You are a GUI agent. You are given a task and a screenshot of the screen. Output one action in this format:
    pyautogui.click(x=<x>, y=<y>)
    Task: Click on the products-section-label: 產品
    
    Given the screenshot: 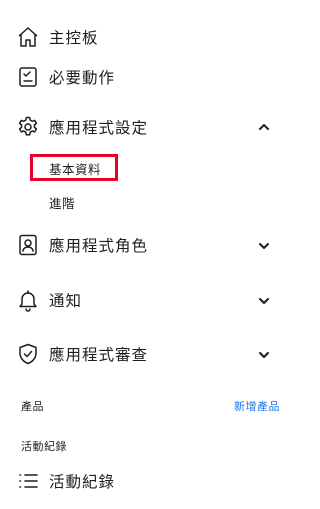 What is the action you would take?
    pyautogui.click(x=32, y=406)
    